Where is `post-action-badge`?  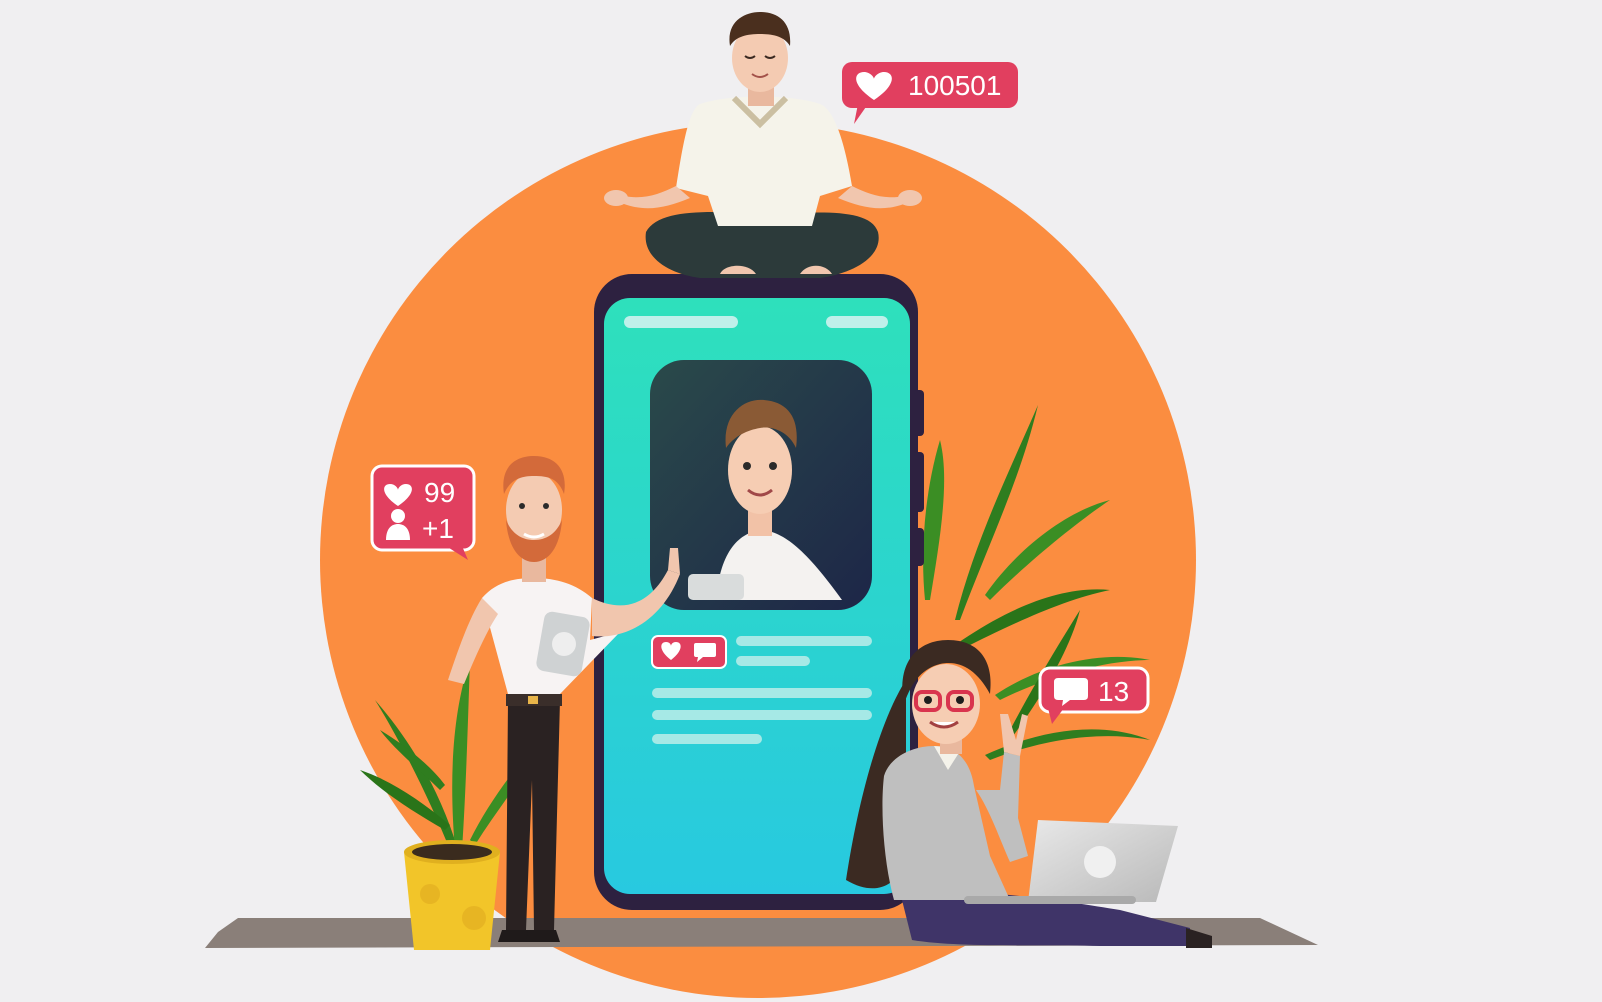 post-action-badge is located at coordinates (689, 652).